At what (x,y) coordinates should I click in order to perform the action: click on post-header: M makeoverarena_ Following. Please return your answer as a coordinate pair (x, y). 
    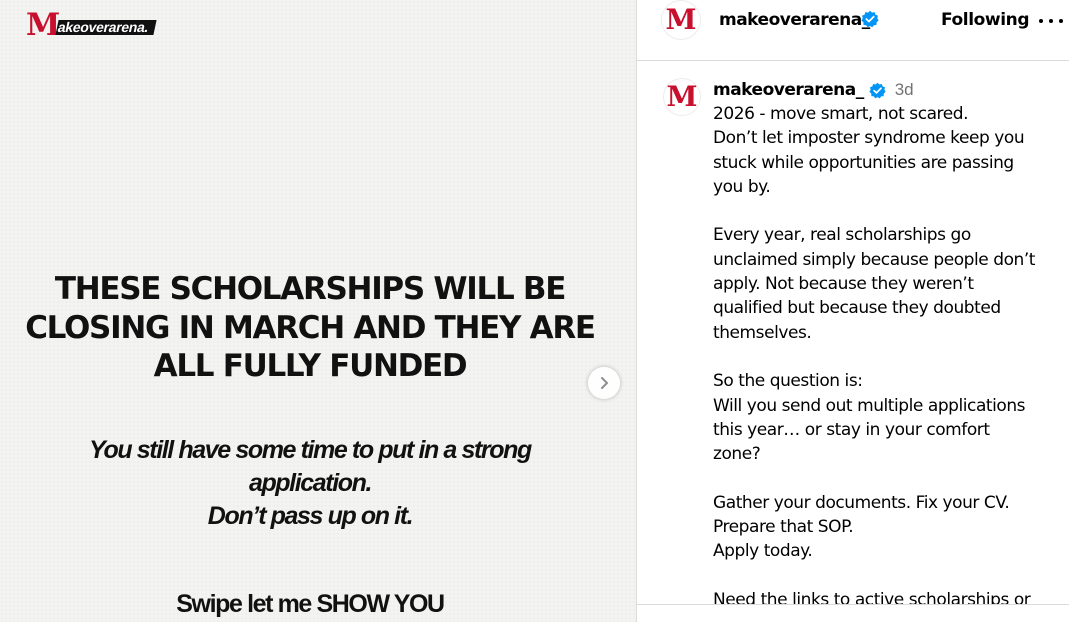
    Looking at the image, I should click on (853, 30).